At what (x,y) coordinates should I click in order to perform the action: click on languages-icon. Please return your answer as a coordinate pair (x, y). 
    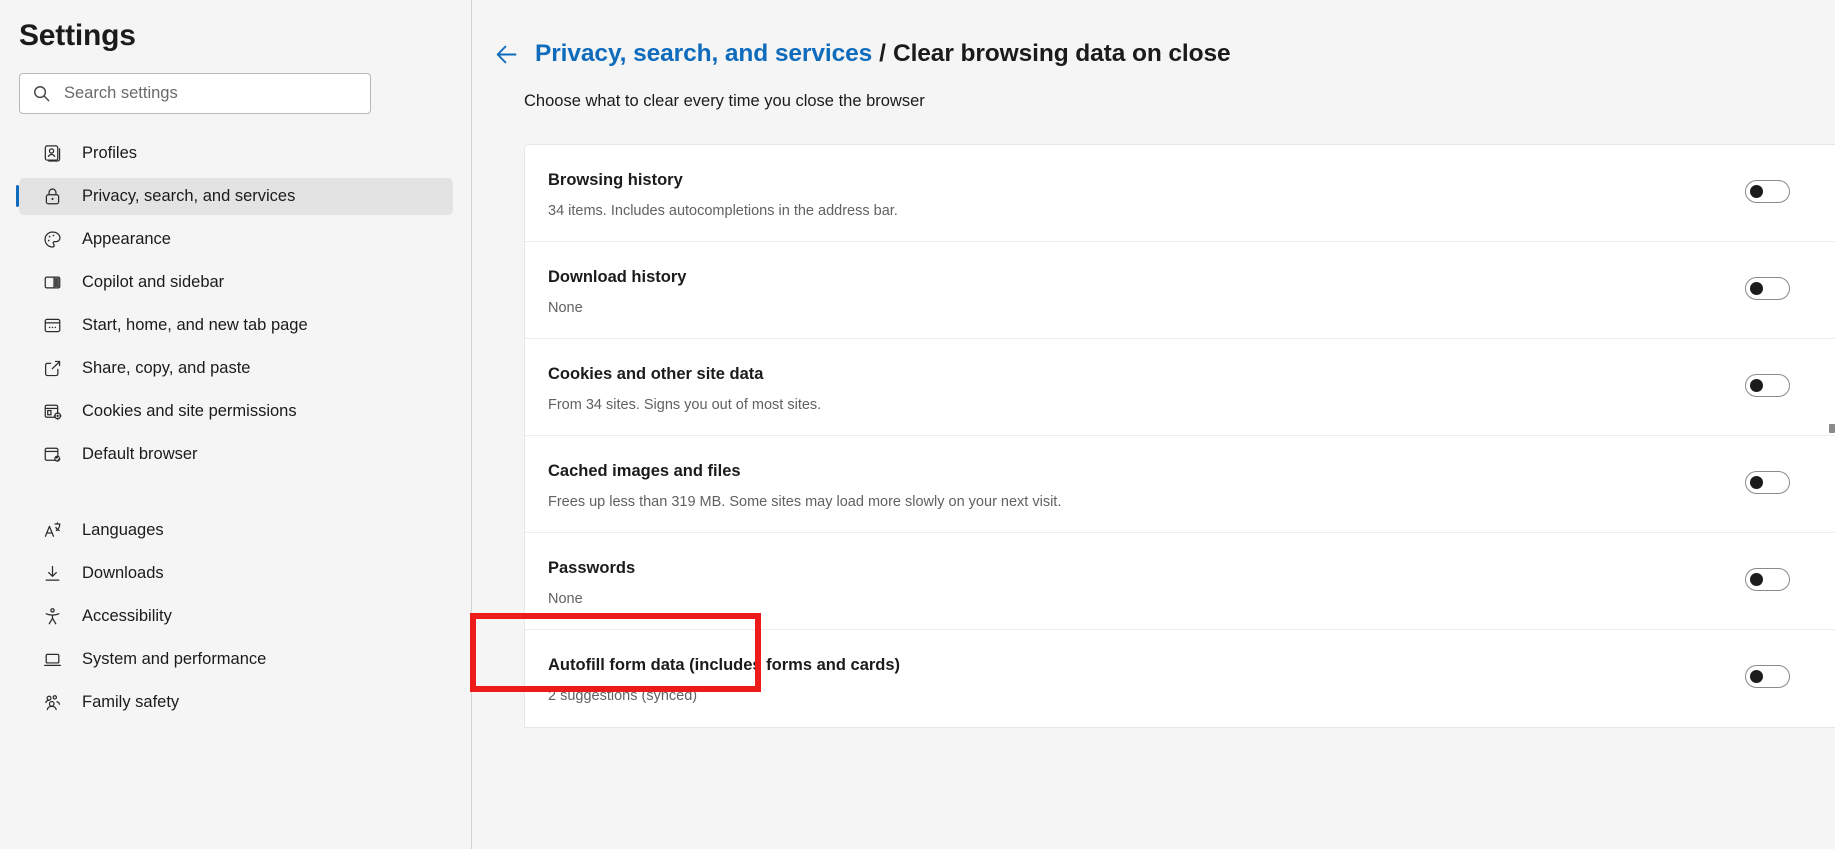
    Looking at the image, I should click on (52, 531).